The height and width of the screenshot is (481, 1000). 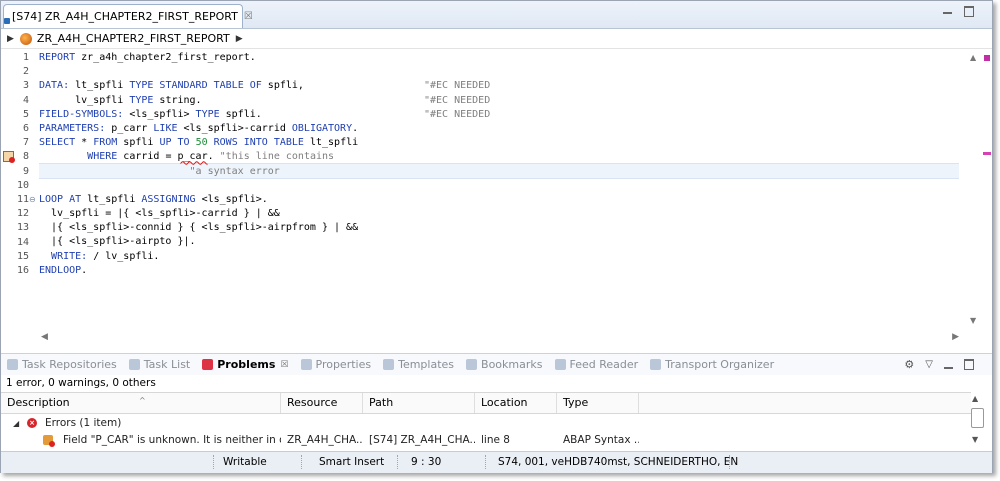 I want to click on tab-properties: Properties, so click(x=335, y=364).